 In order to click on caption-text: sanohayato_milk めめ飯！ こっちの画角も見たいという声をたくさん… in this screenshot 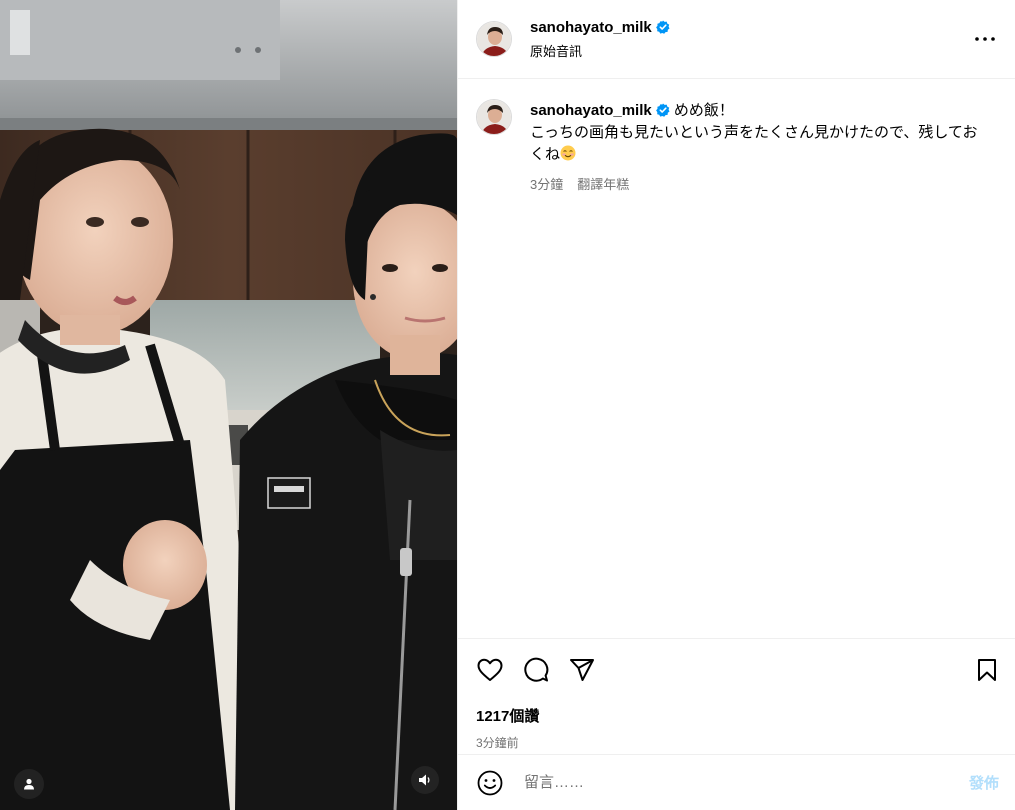, I will do `click(755, 133)`.